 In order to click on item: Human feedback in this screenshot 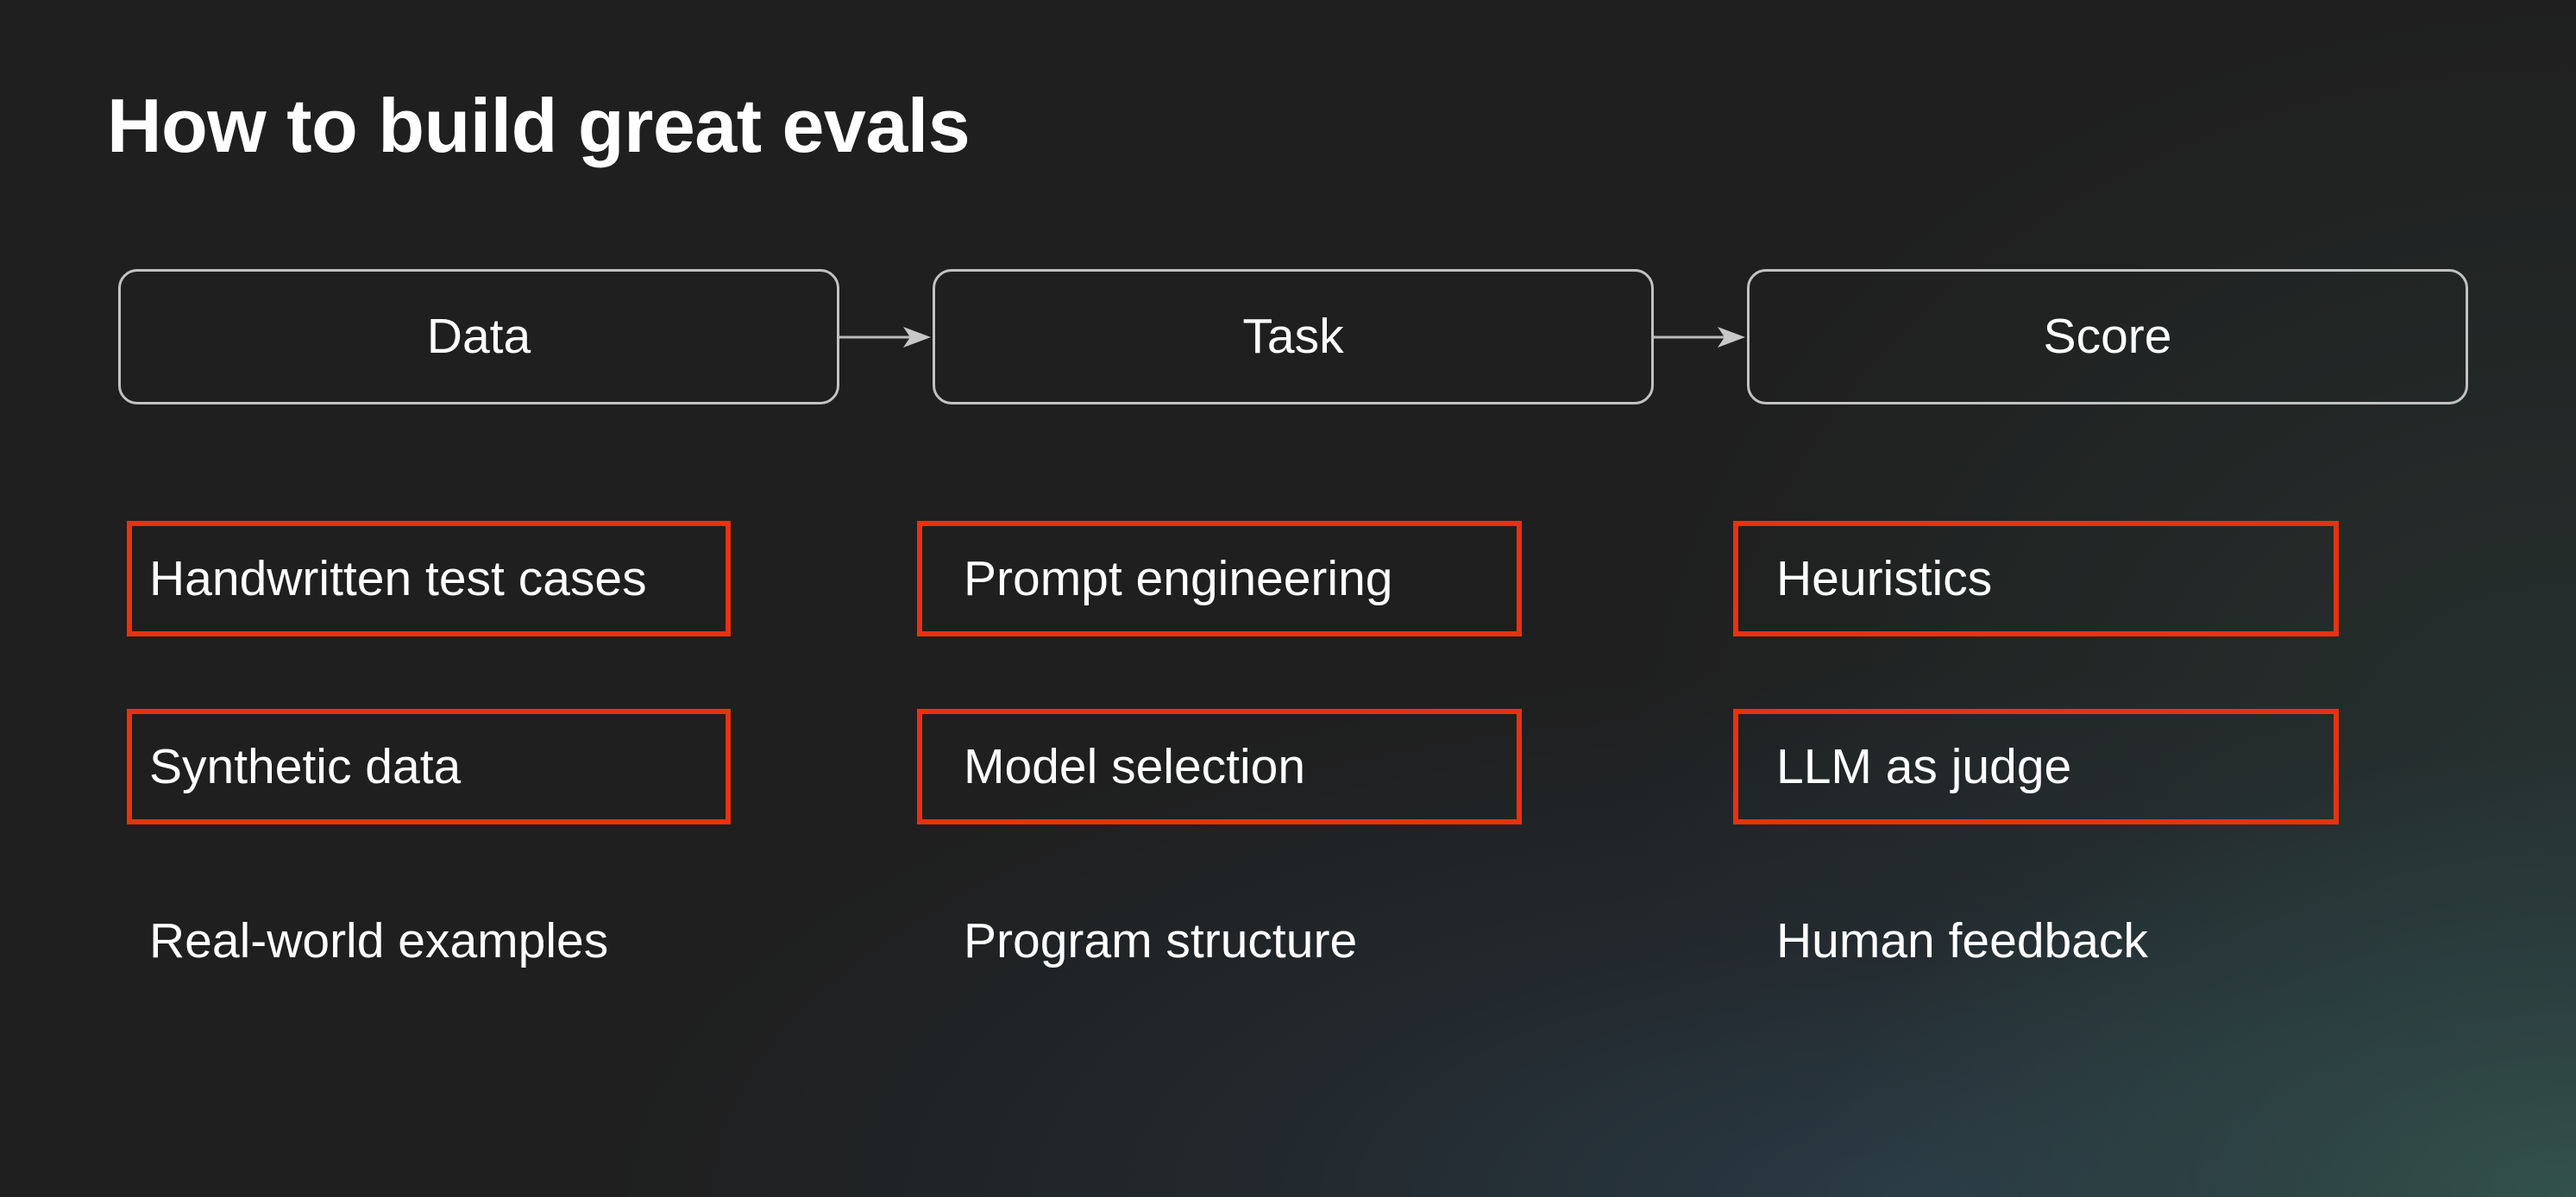, I will do `click(2036, 941)`.